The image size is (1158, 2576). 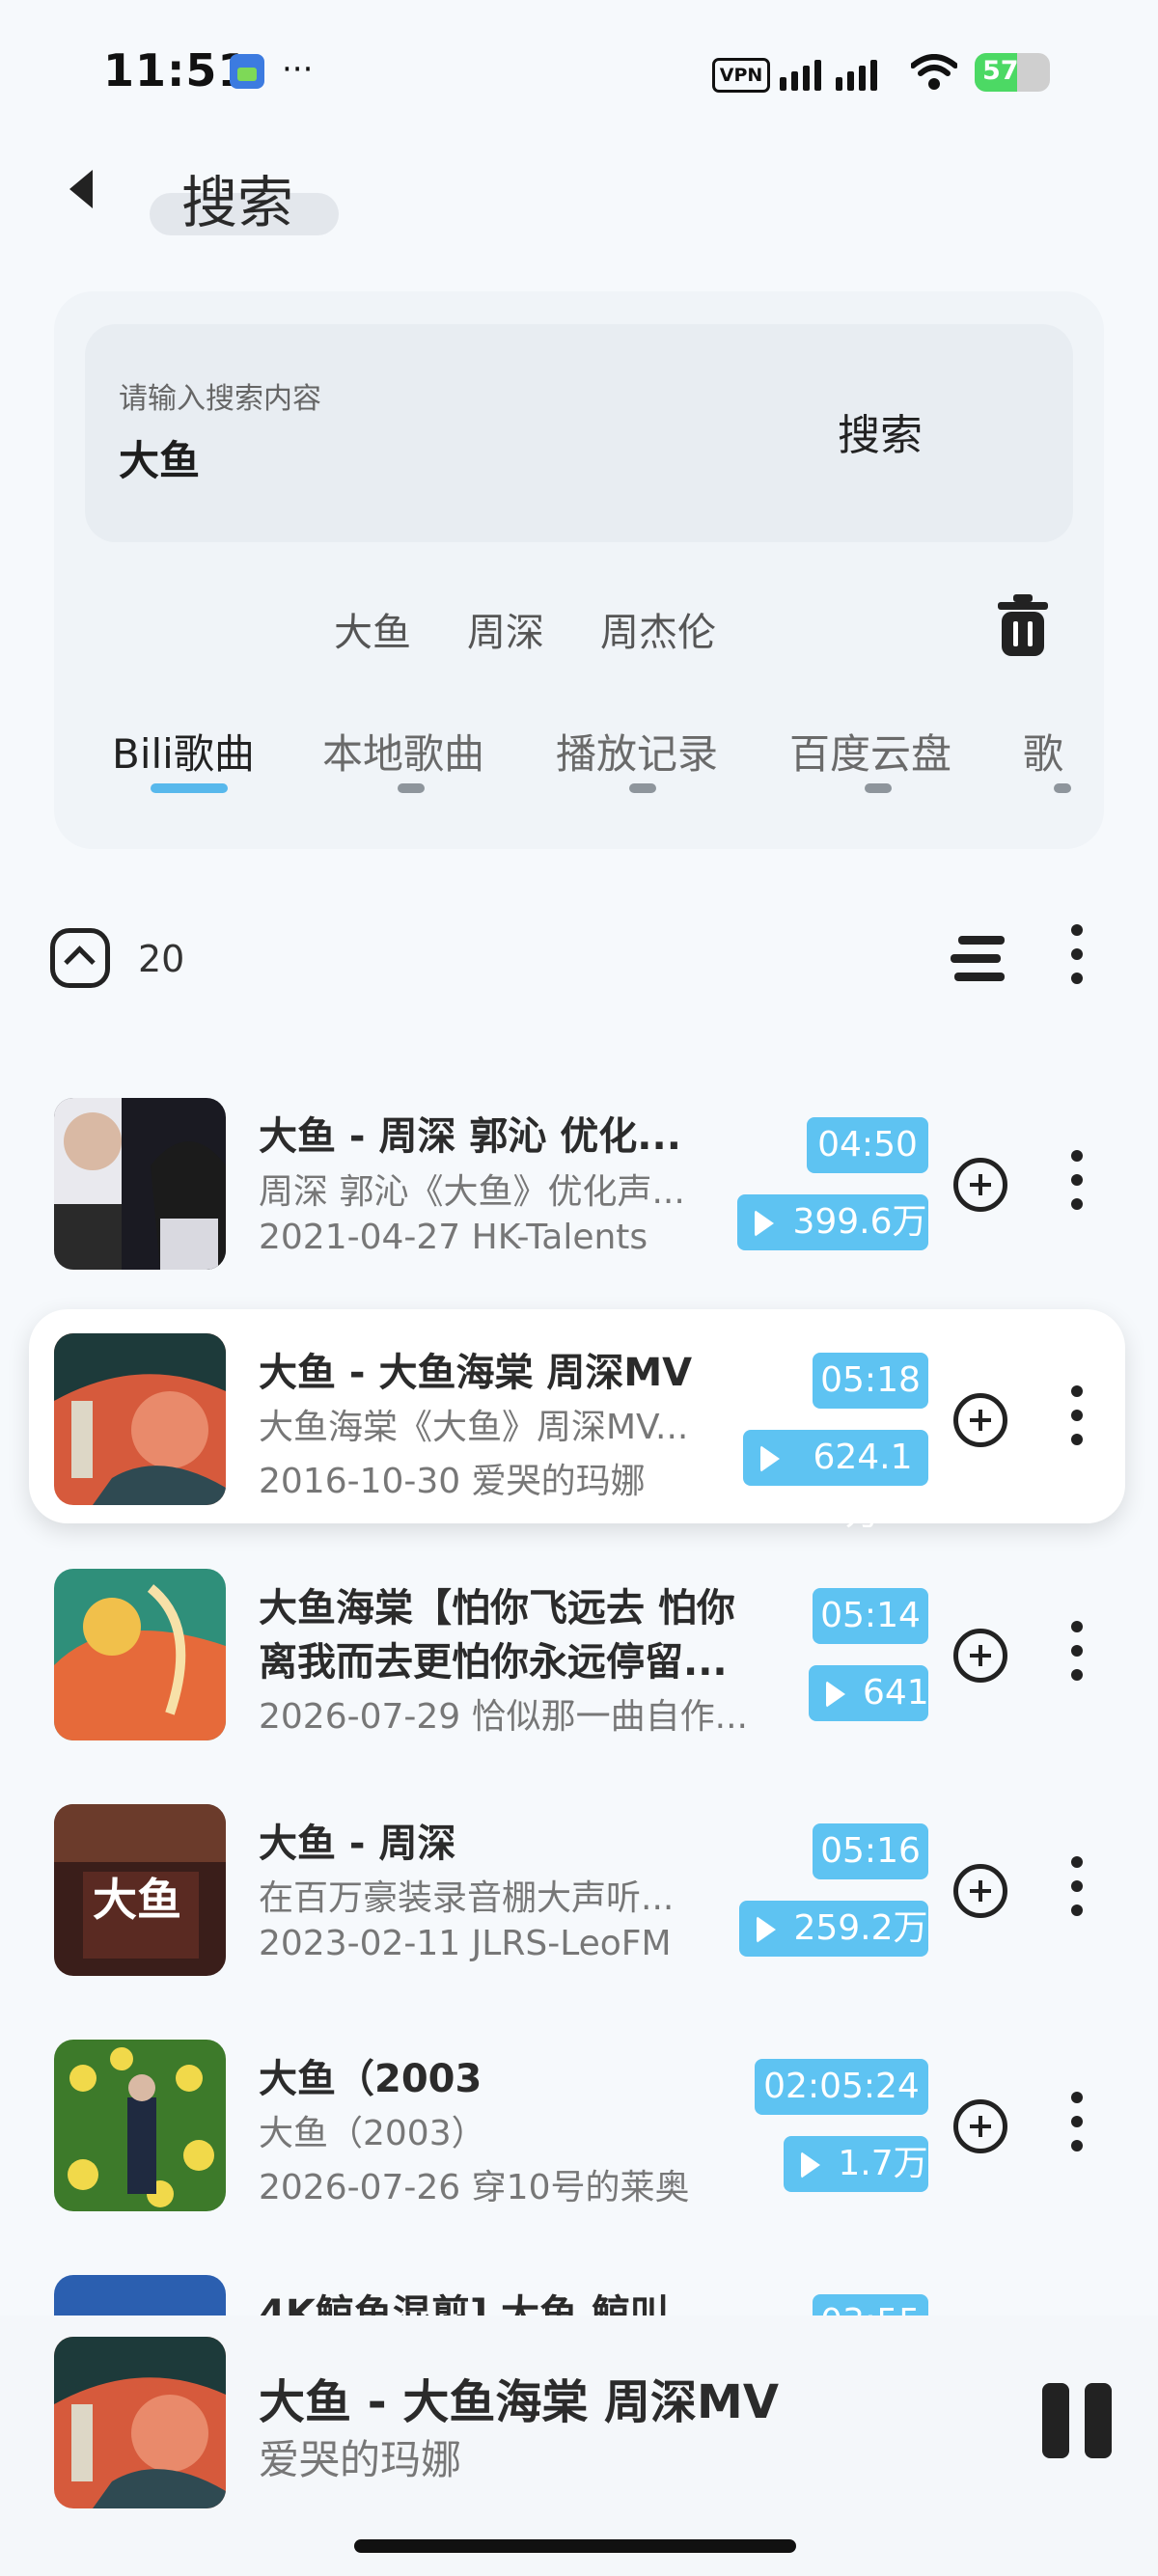 What do you see at coordinates (357, 1844) in the screenshot?
I see `song-title: 大鱼 - 周深` at bounding box center [357, 1844].